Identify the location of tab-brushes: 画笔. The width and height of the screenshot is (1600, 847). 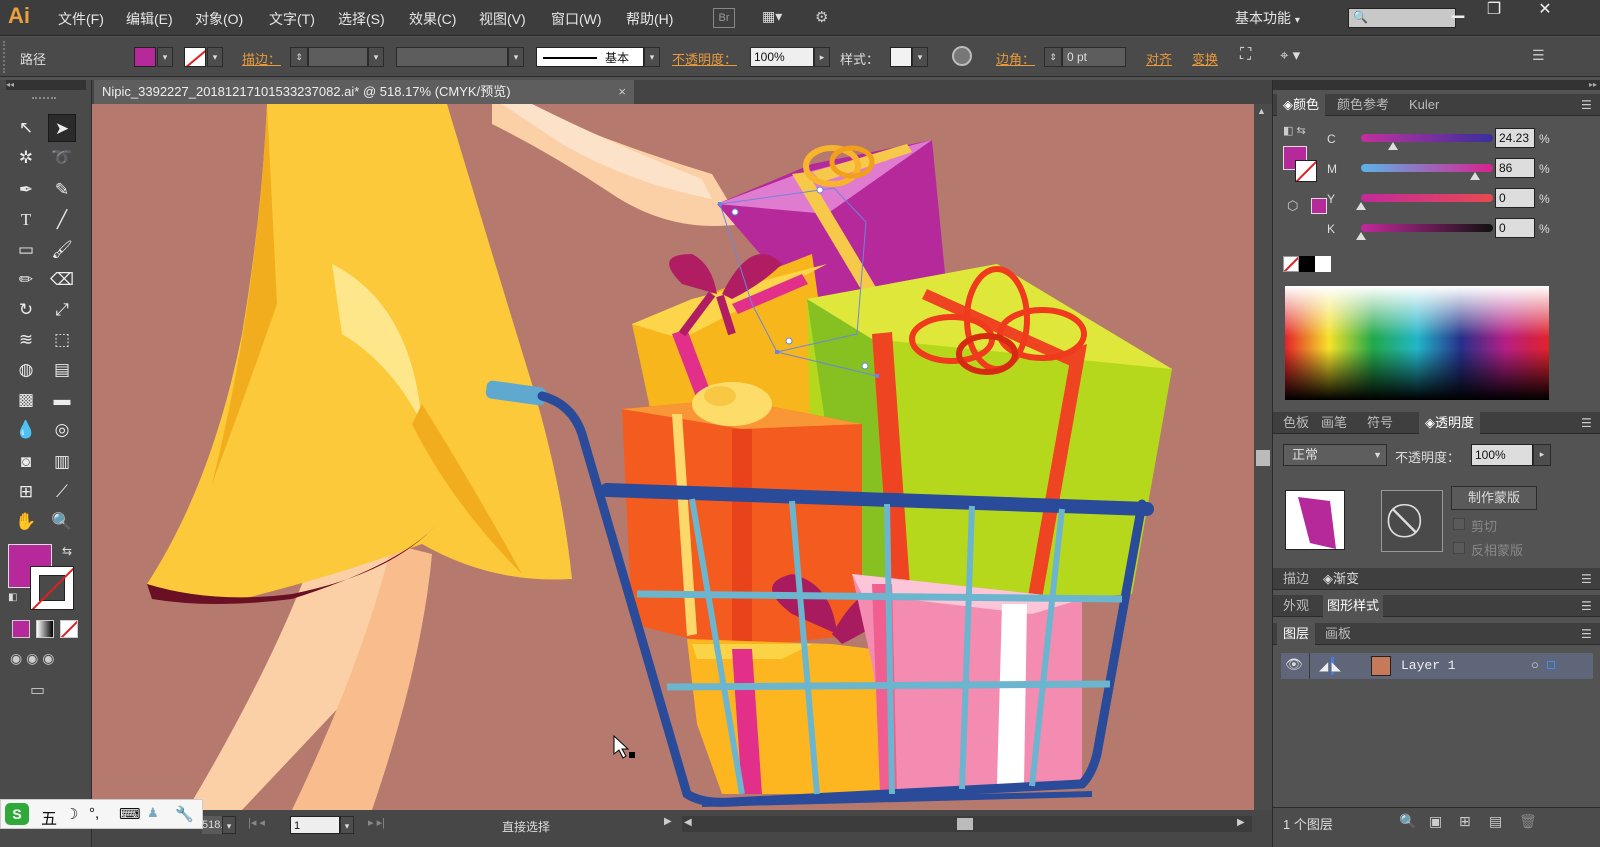
(1334, 423).